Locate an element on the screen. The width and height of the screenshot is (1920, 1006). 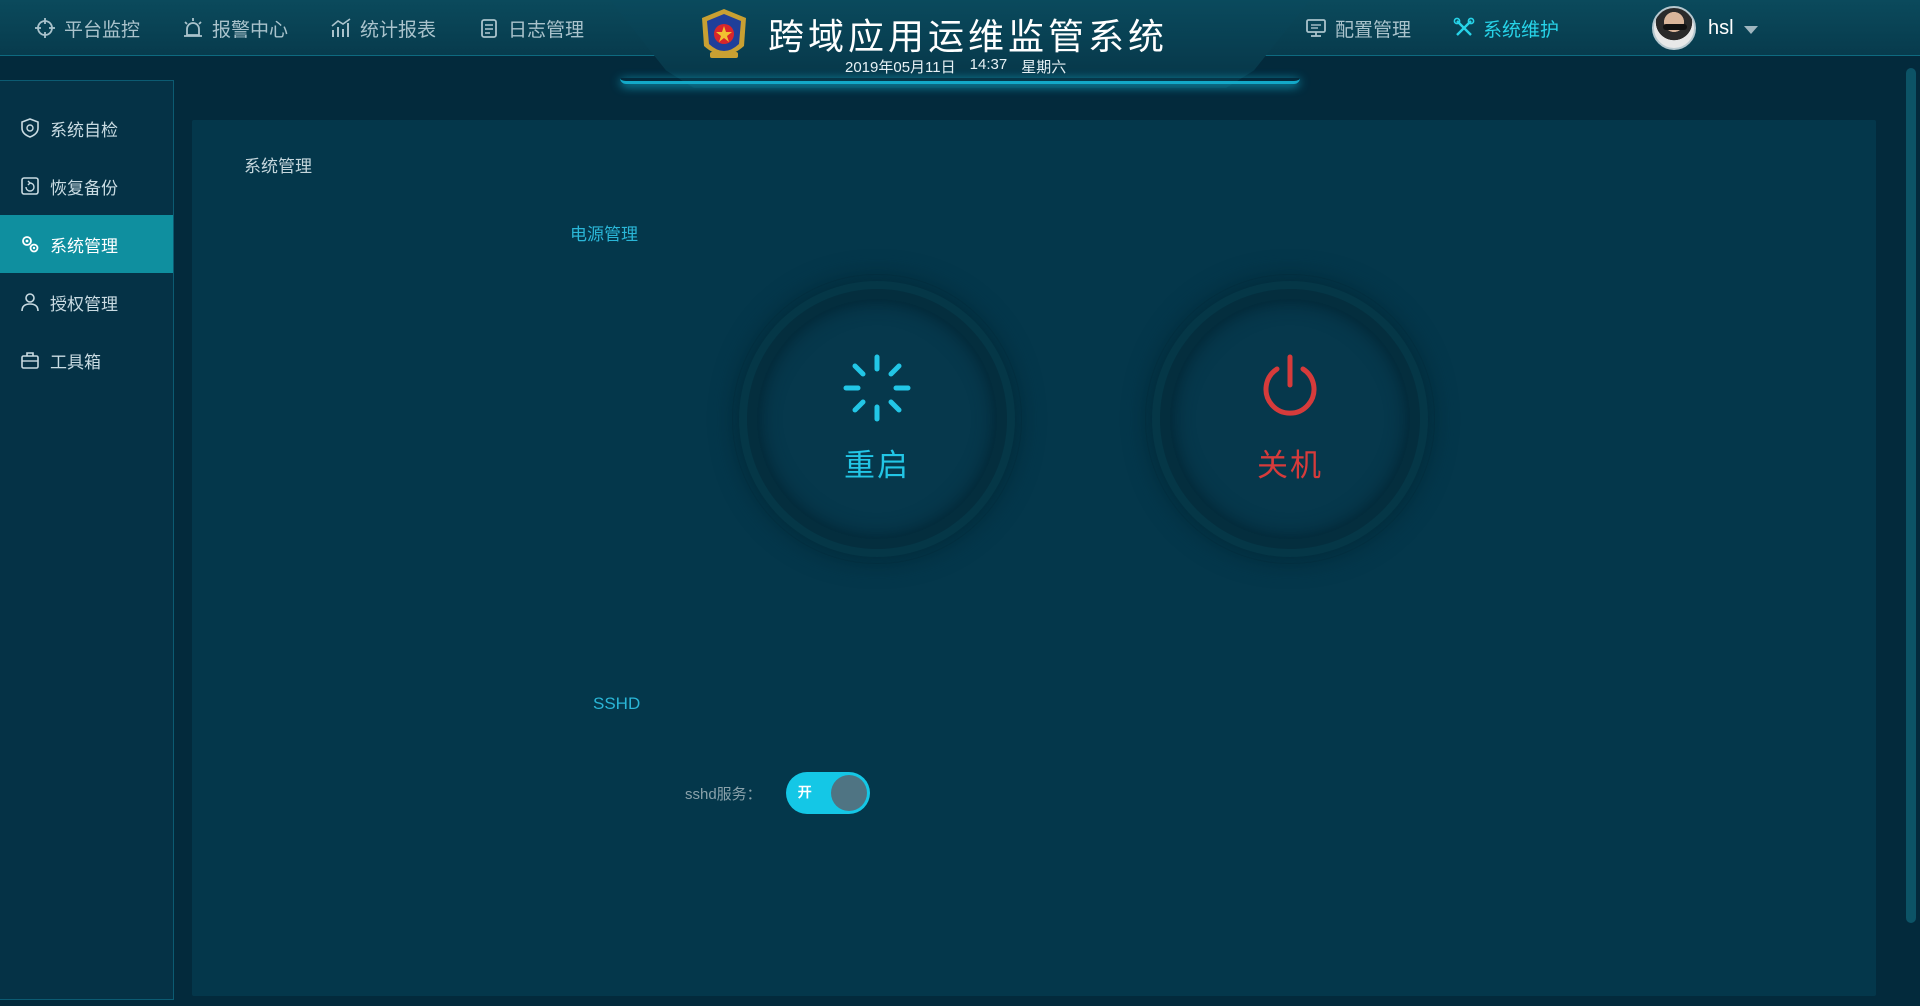
chart-icon is located at coordinates (341, 28).